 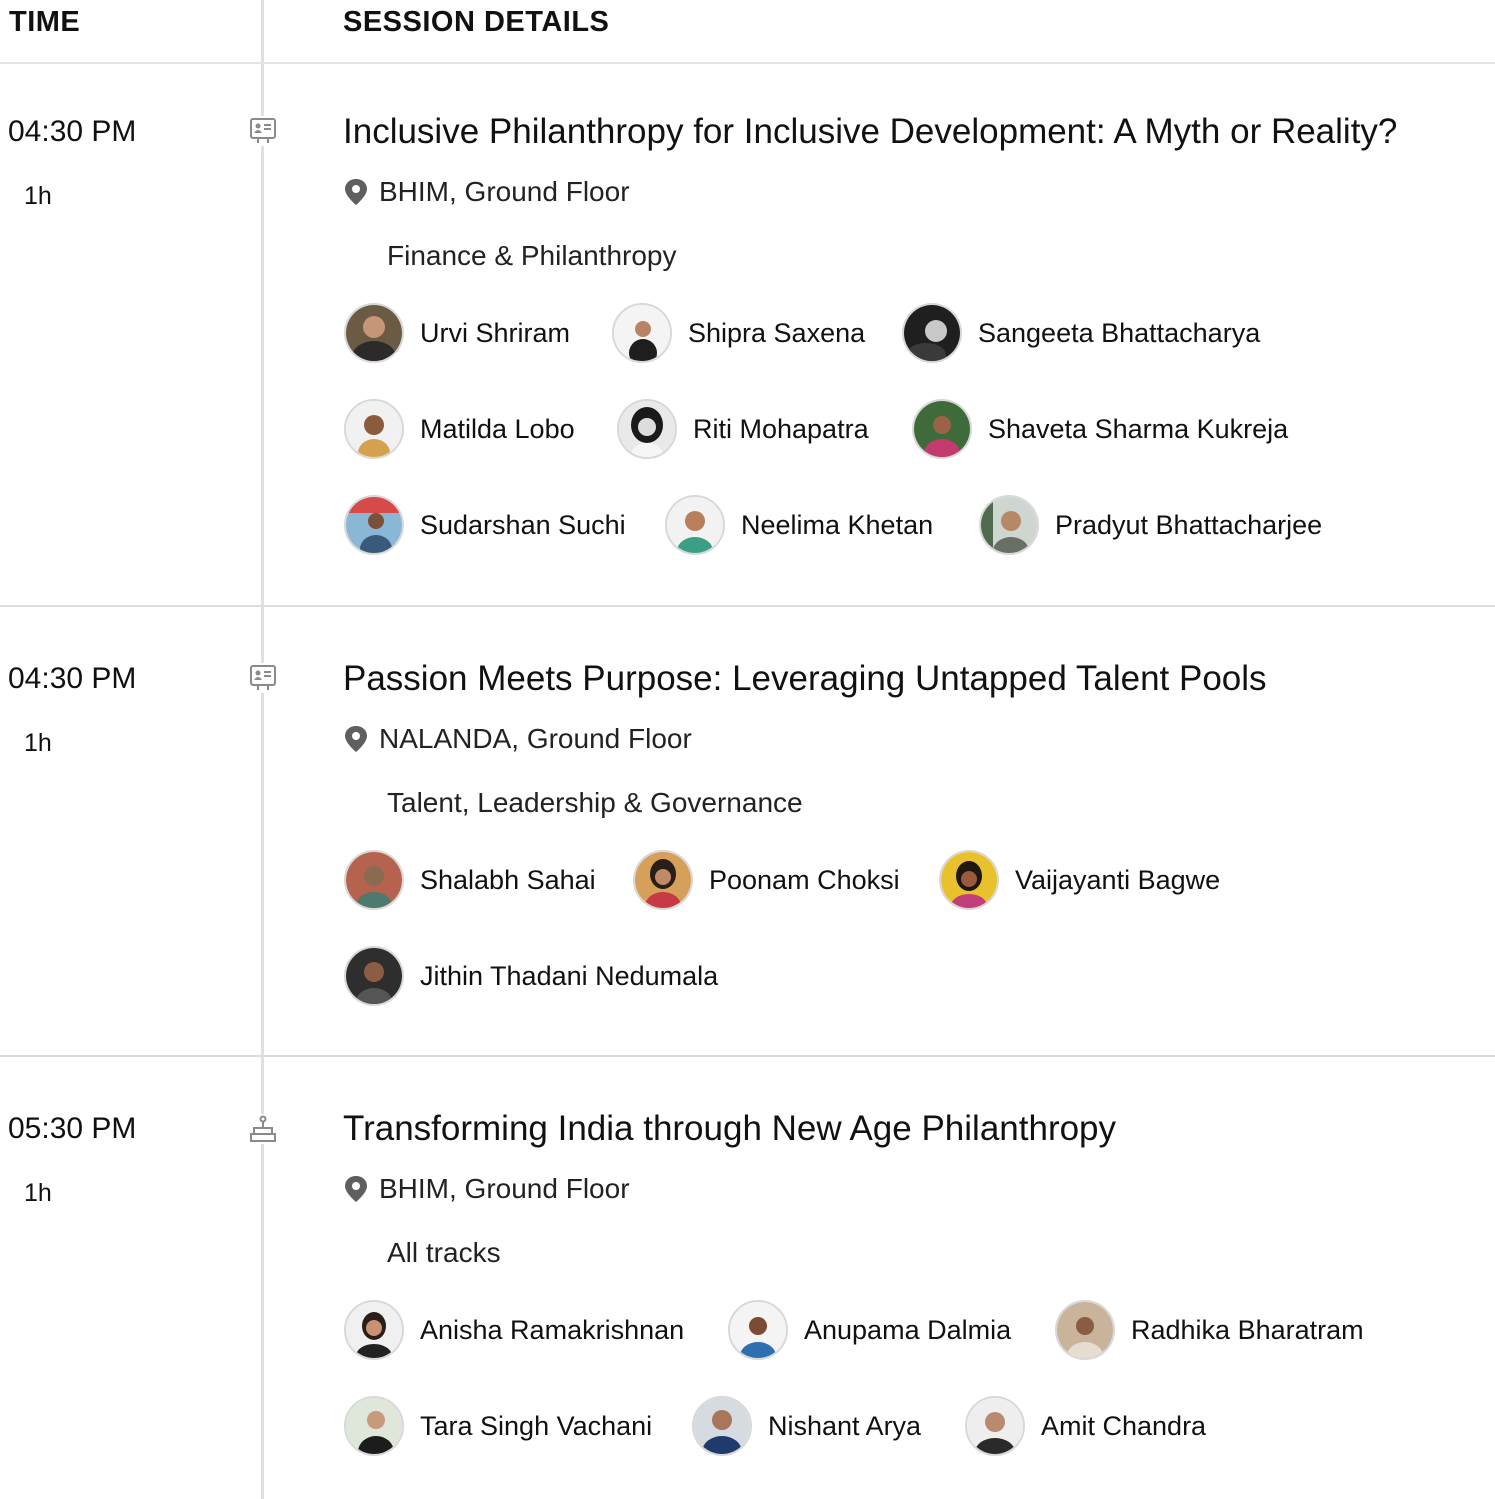 What do you see at coordinates (1189, 524) in the screenshot?
I see `speaker-name: Pradyut Bhattacharjee` at bounding box center [1189, 524].